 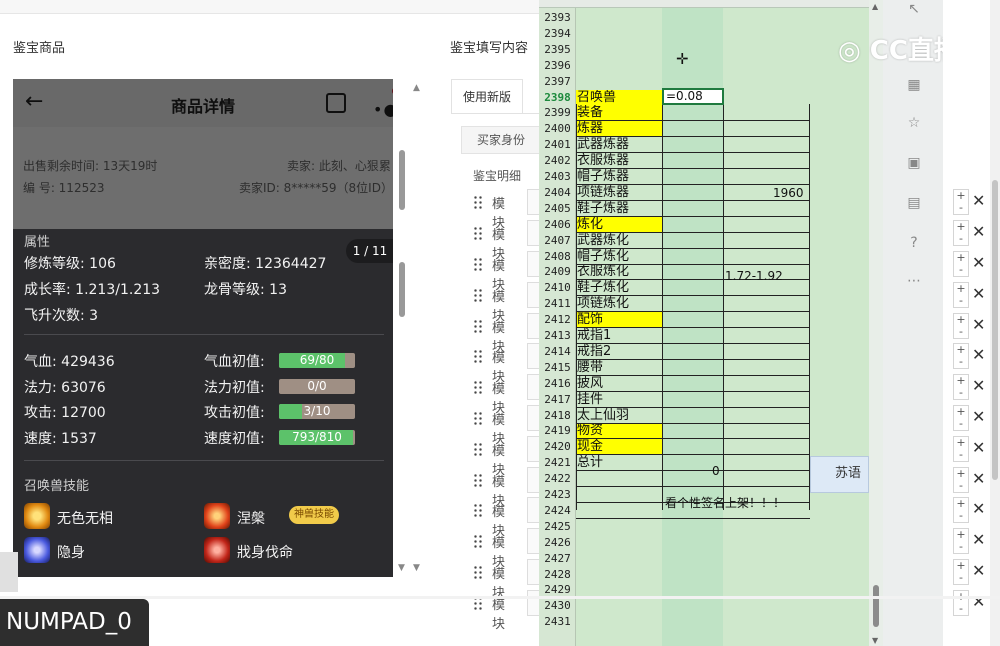 I want to click on help-icon: ?, so click(x=914, y=243).